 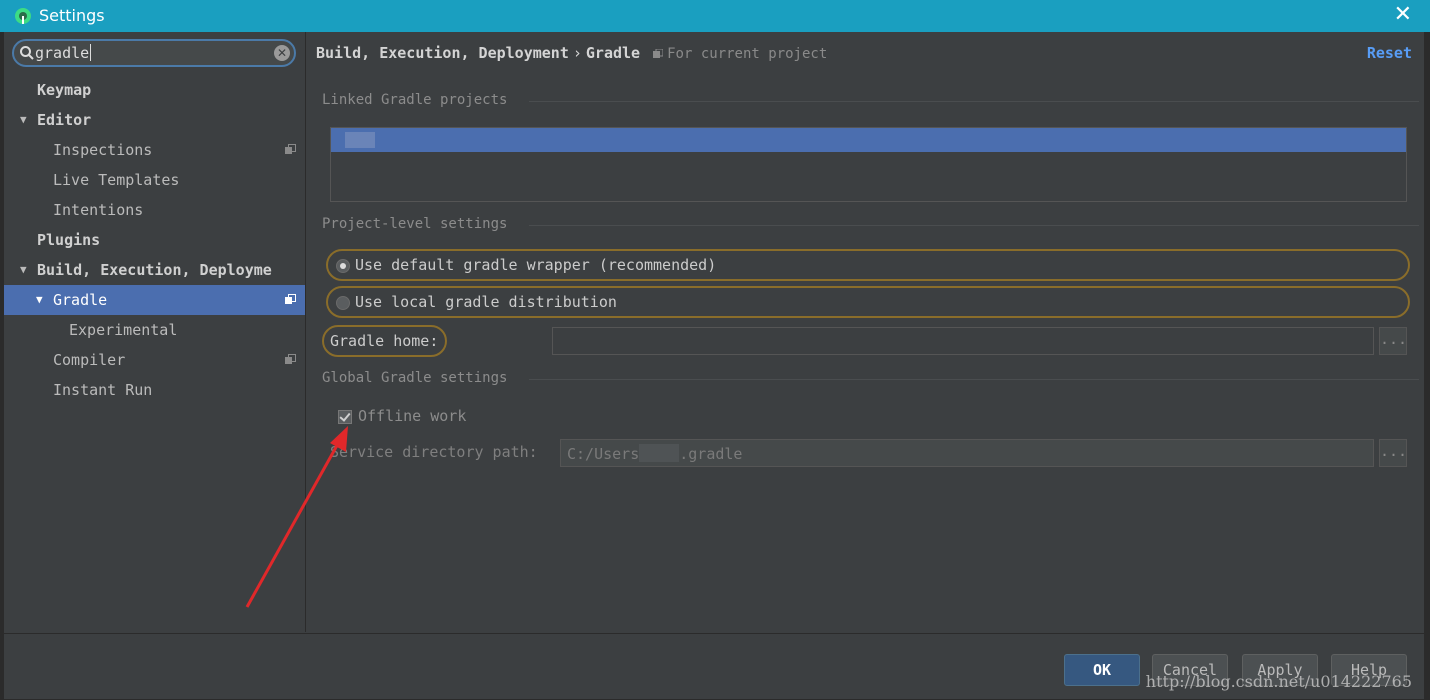 I want to click on annotation-arrow-head, so click(x=339, y=439).